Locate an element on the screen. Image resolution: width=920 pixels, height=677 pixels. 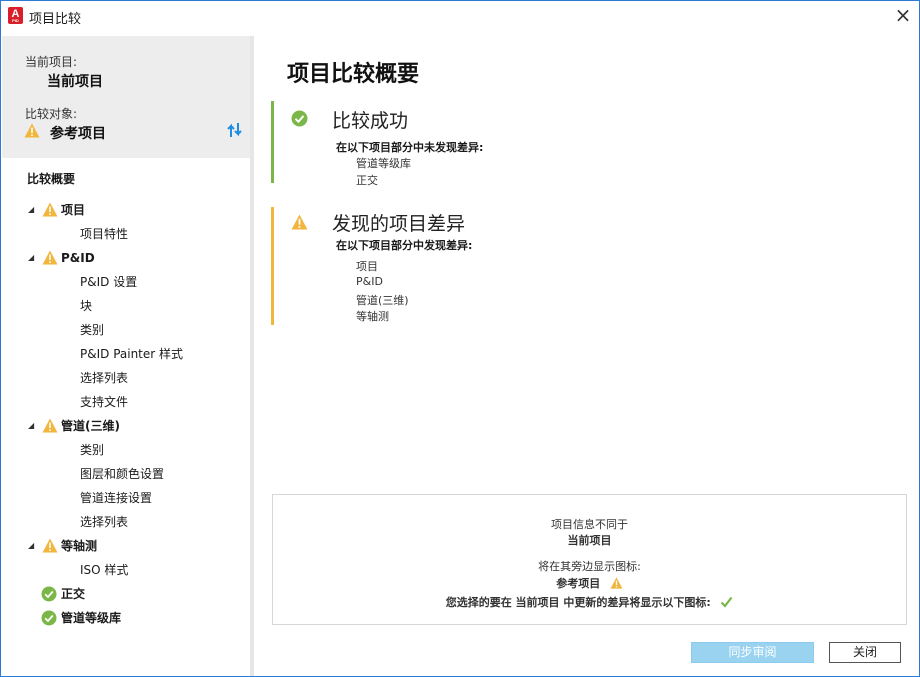
success-title: 比较成功 is located at coordinates (370, 121).